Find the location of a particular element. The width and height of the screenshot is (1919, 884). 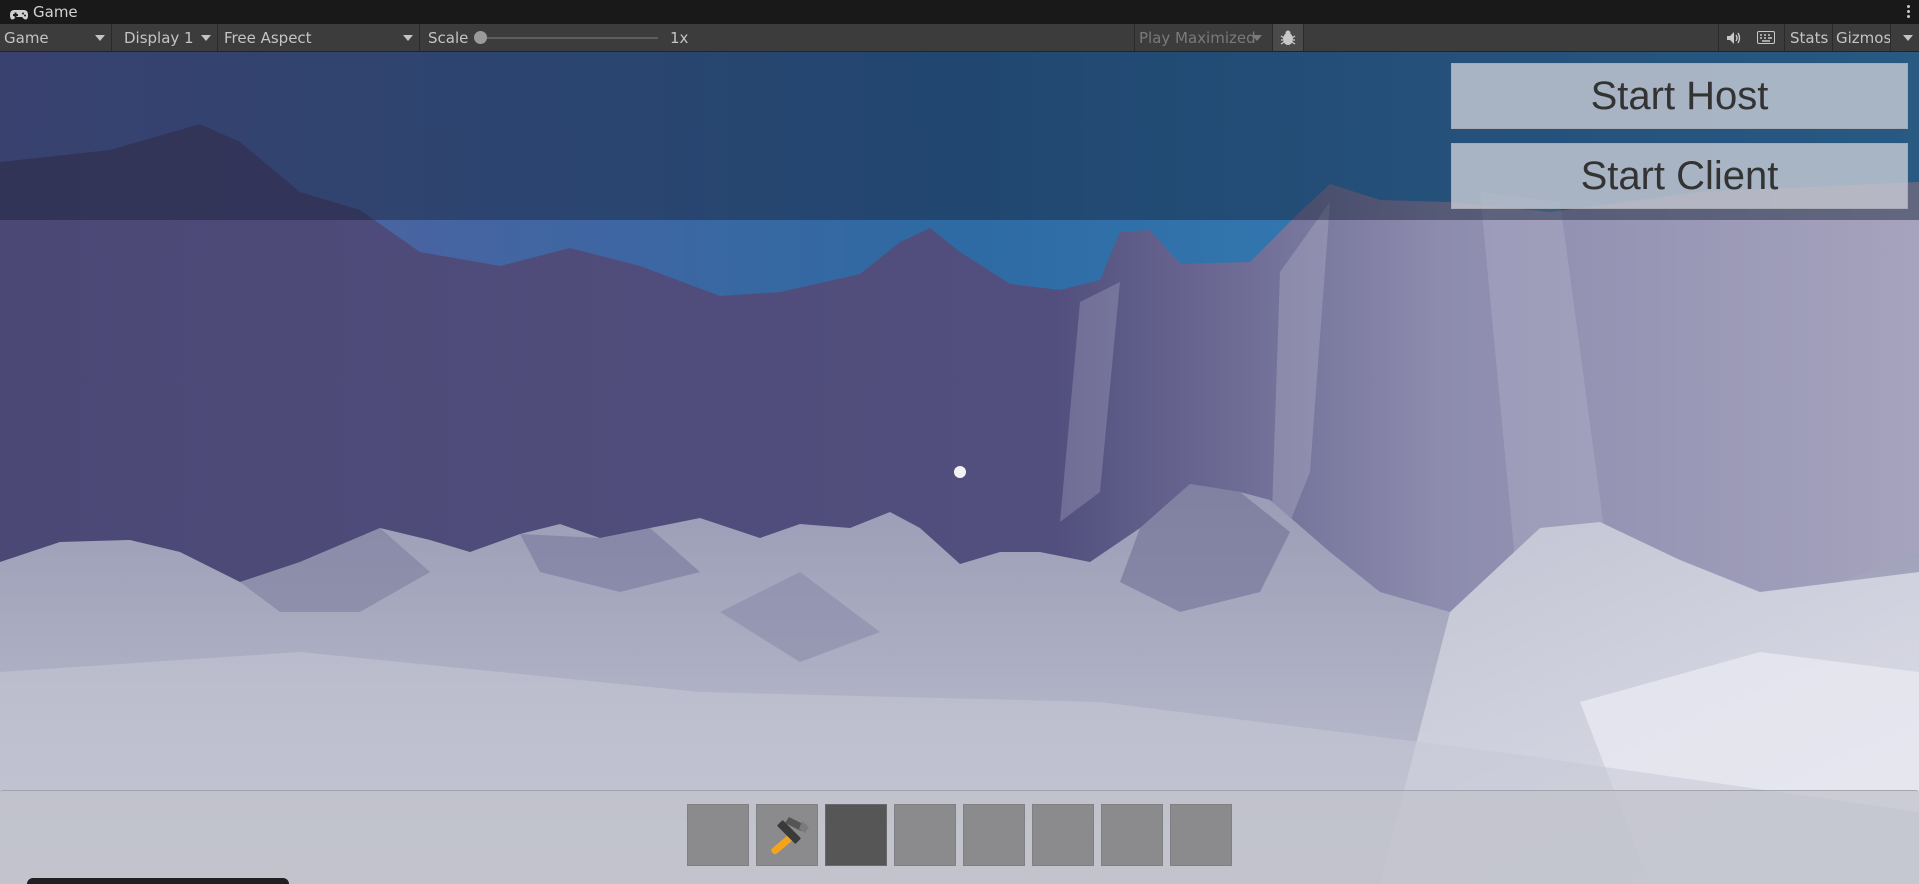

scale-slider-track is located at coordinates (569, 38).